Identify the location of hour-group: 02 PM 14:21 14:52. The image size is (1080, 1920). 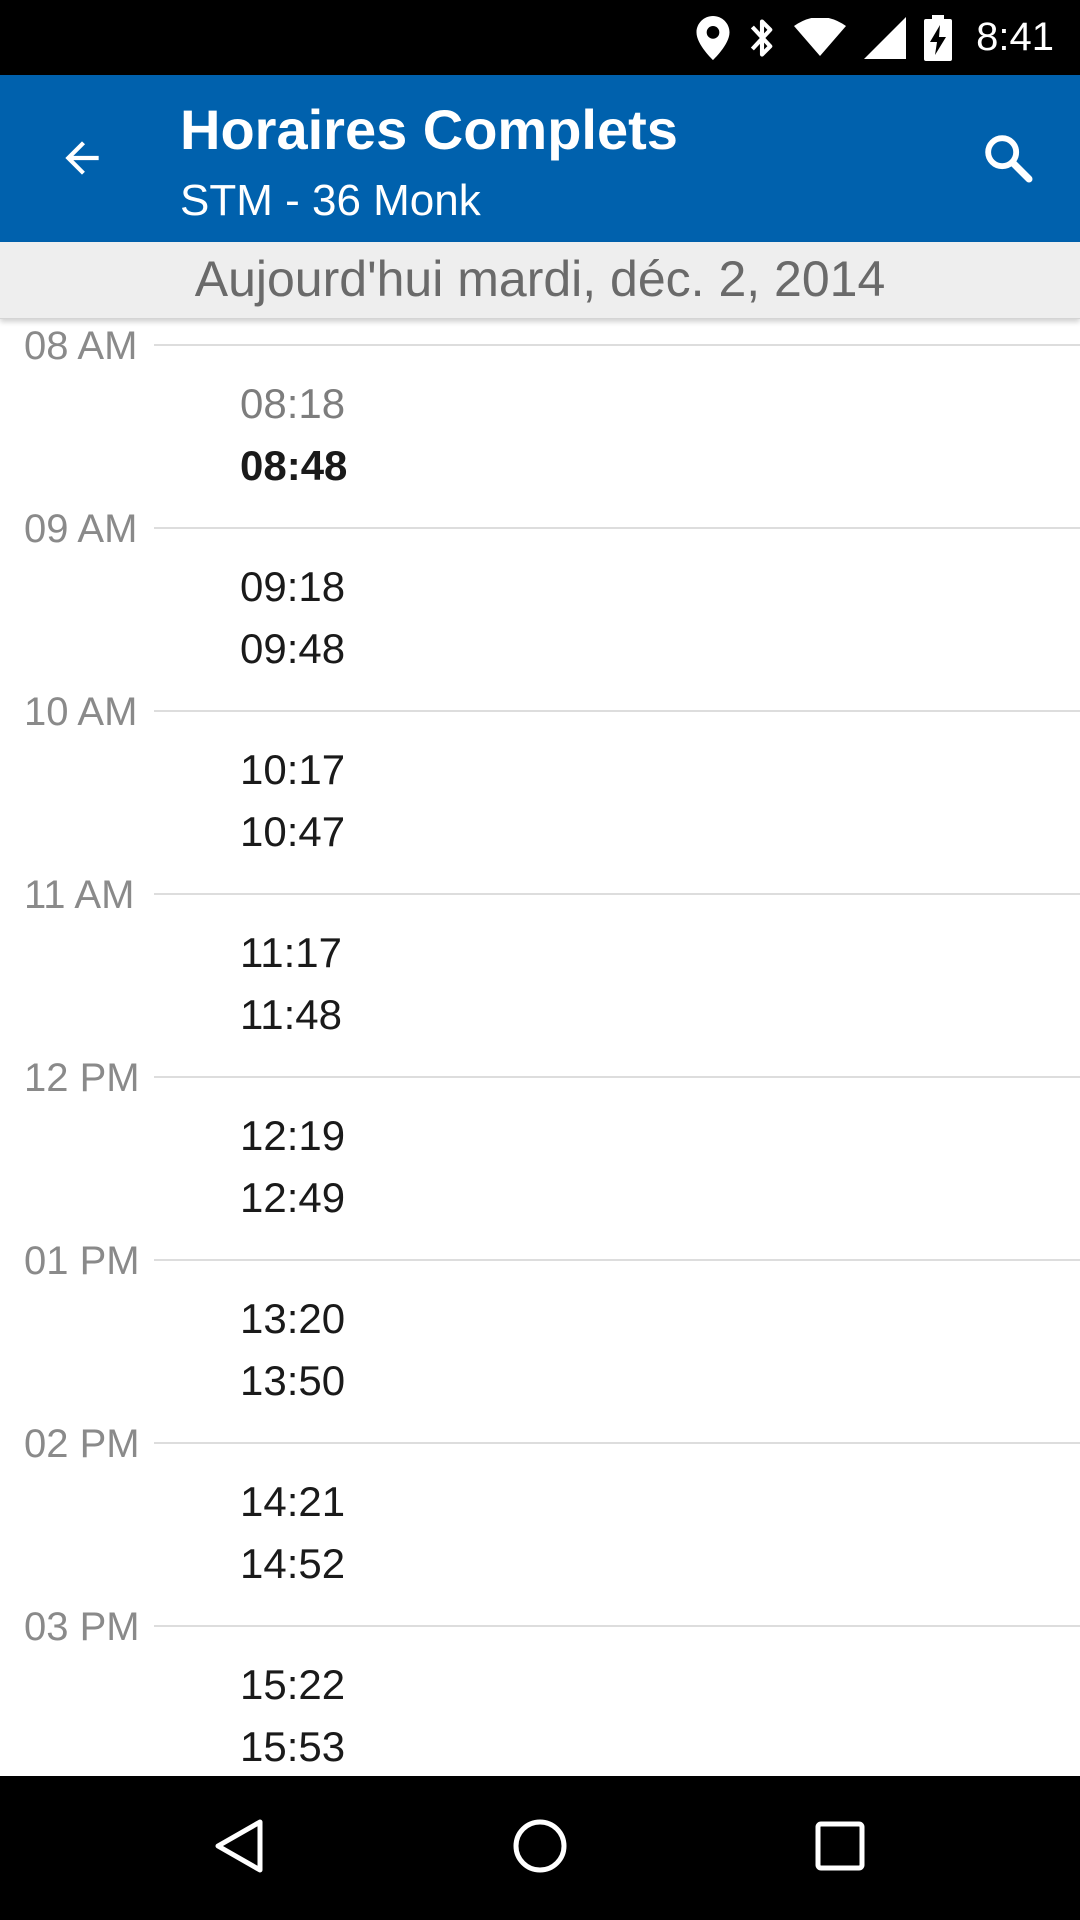
(540, 1523).